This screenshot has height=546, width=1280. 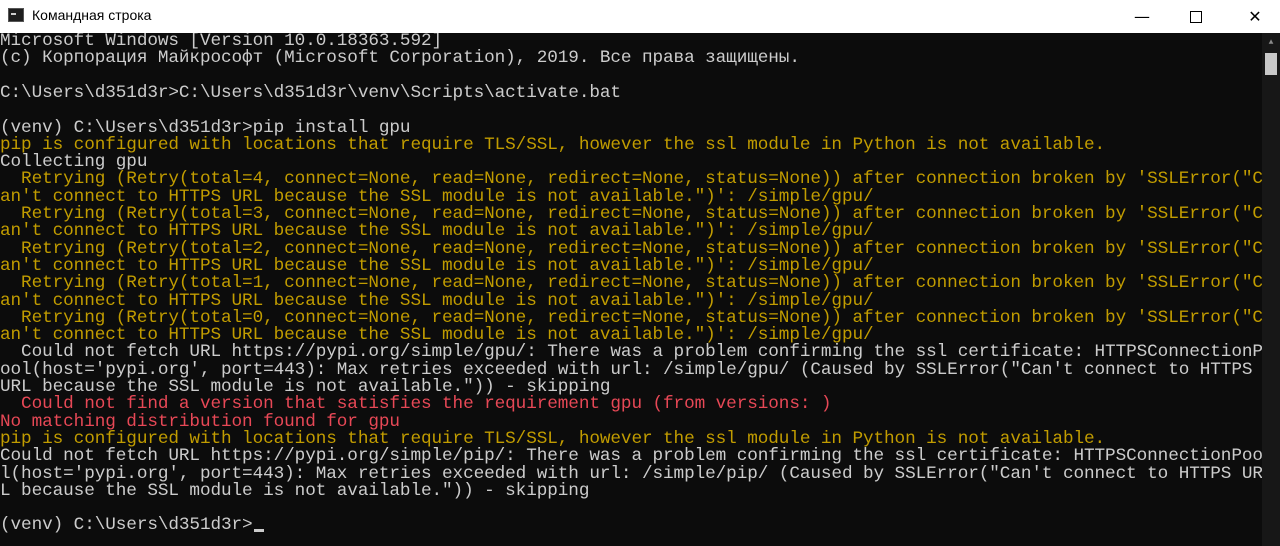 What do you see at coordinates (1271, 289) in the screenshot?
I see `vertical-scrollbar: ▲` at bounding box center [1271, 289].